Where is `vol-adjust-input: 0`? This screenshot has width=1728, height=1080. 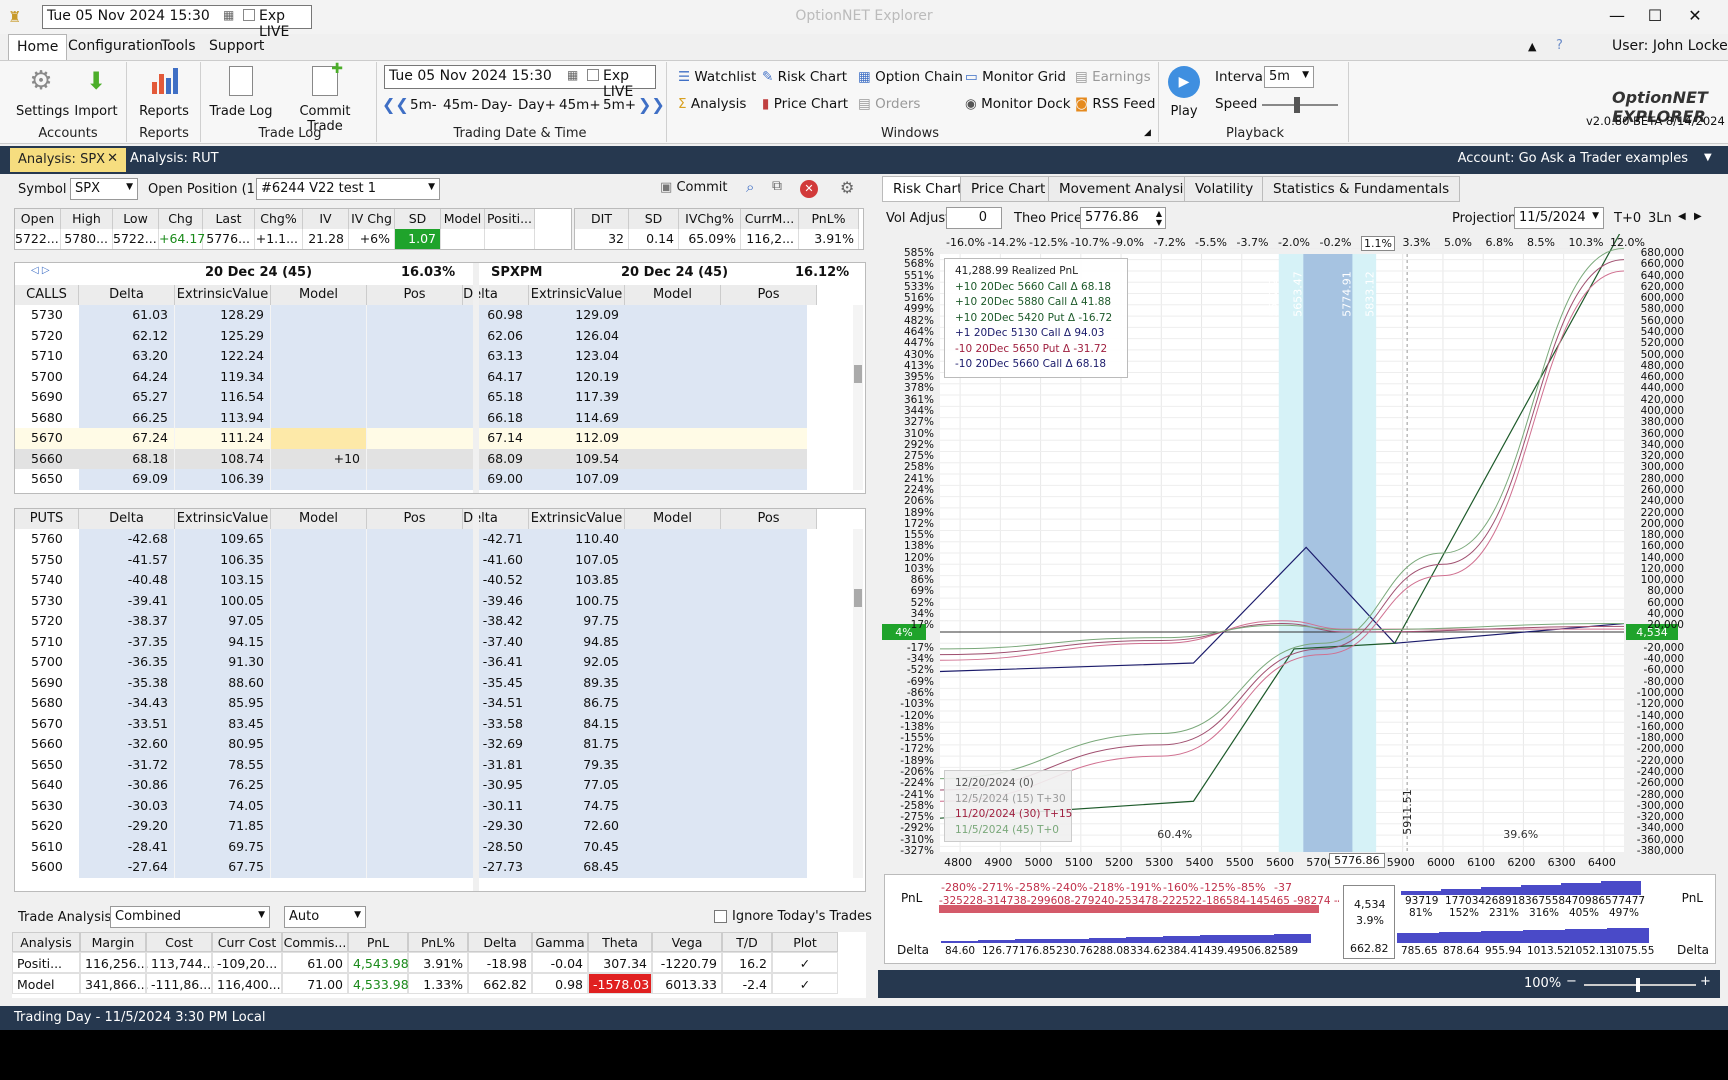
vol-adjust-input: 0 is located at coordinates (974, 218).